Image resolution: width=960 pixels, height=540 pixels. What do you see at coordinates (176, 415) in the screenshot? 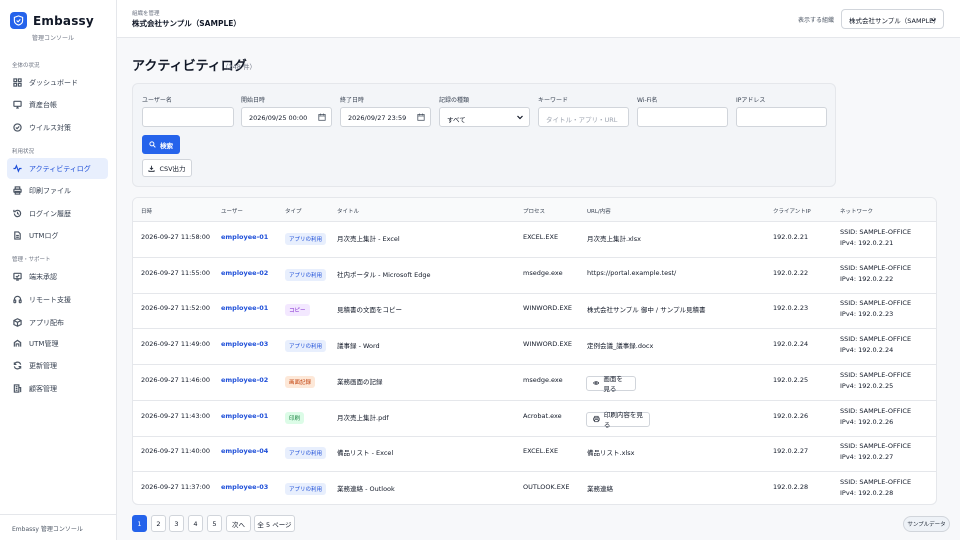
I see `time-cell: 2026-09-27 11:43:00` at bounding box center [176, 415].